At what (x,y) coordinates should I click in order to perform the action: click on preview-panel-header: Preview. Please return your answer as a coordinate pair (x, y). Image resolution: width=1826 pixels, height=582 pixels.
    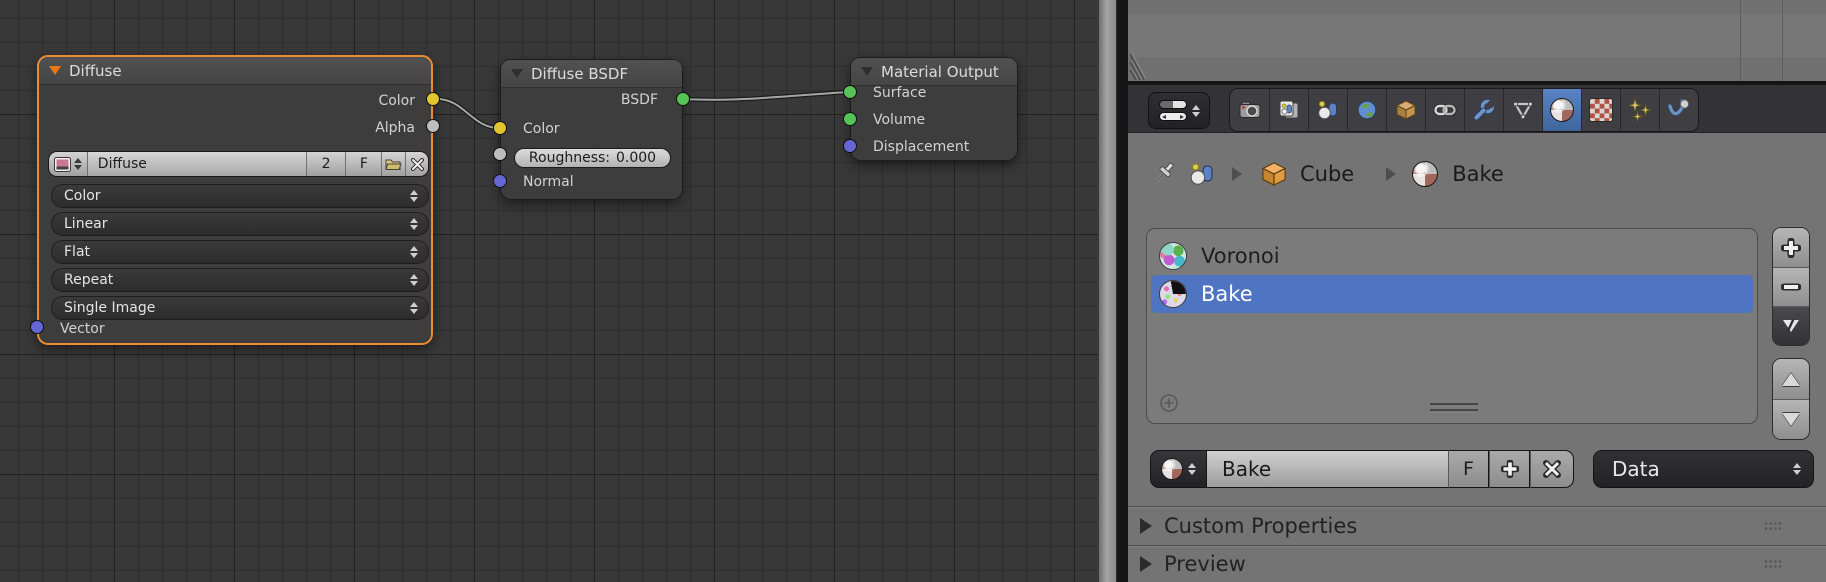
    Looking at the image, I should click on (1477, 563).